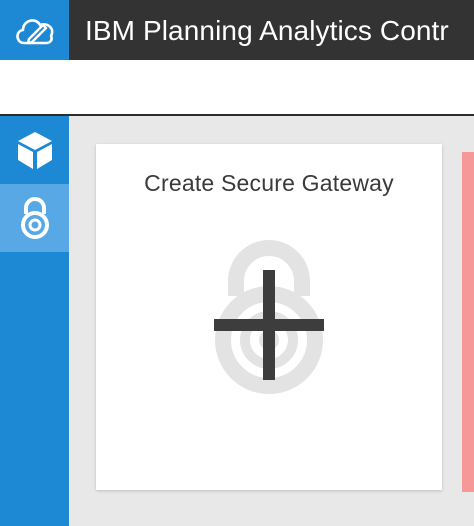 The height and width of the screenshot is (526, 474). What do you see at coordinates (269, 183) in the screenshot?
I see `card-title: Create Secure Gateway` at bounding box center [269, 183].